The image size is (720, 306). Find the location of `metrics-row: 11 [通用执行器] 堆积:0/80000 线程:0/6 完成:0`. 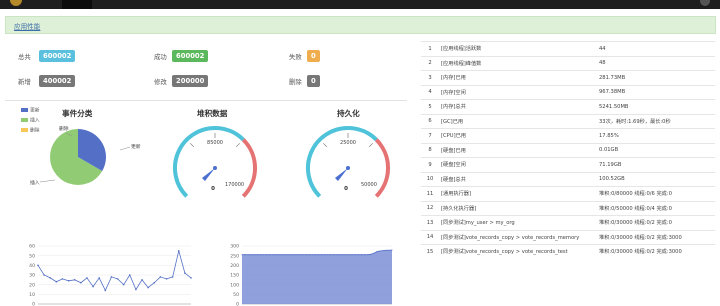

metrics-row: 11 [通用执行器] 堆积:0/80000 线程:0/6 完成:0 is located at coordinates (568, 193).